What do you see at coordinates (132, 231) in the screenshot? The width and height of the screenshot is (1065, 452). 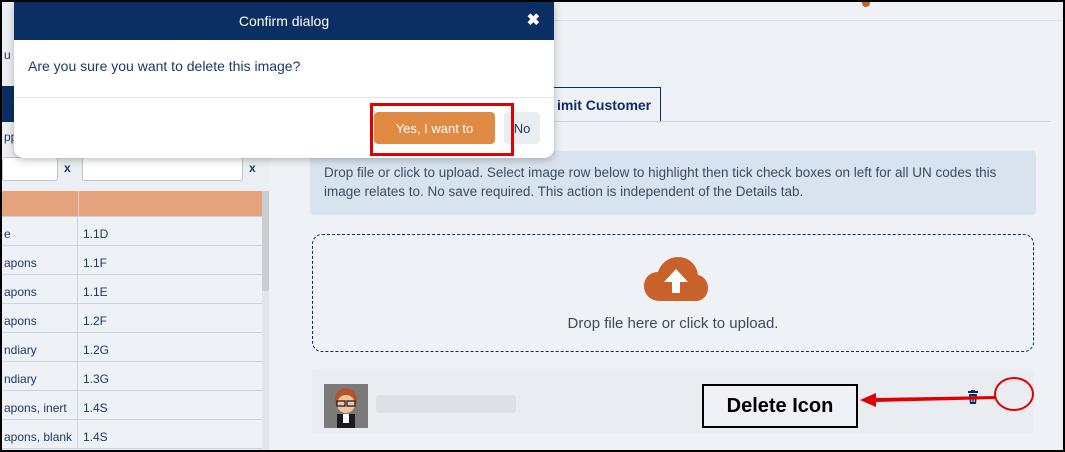 I see `table-row: e 1.1D` at bounding box center [132, 231].